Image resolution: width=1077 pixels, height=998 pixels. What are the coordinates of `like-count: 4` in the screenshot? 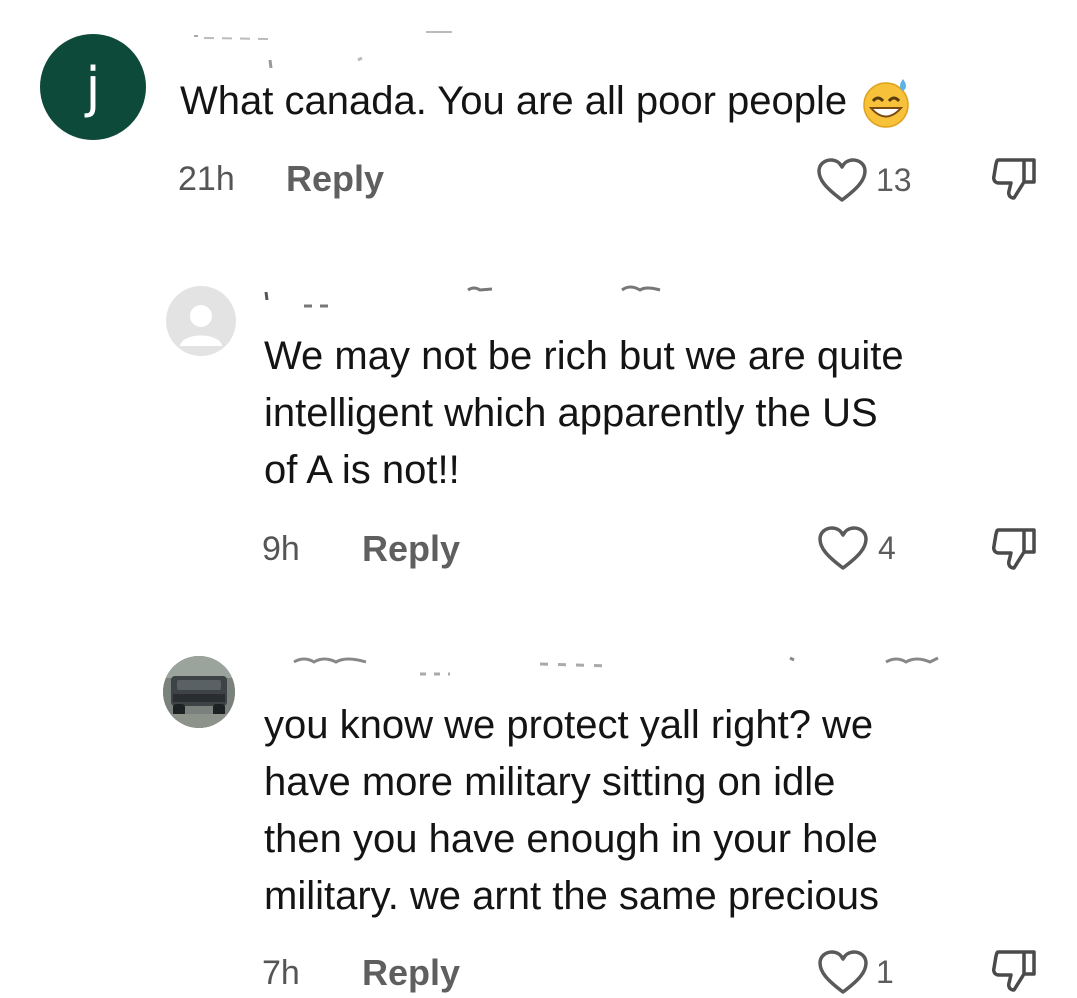 It's located at (887, 548).